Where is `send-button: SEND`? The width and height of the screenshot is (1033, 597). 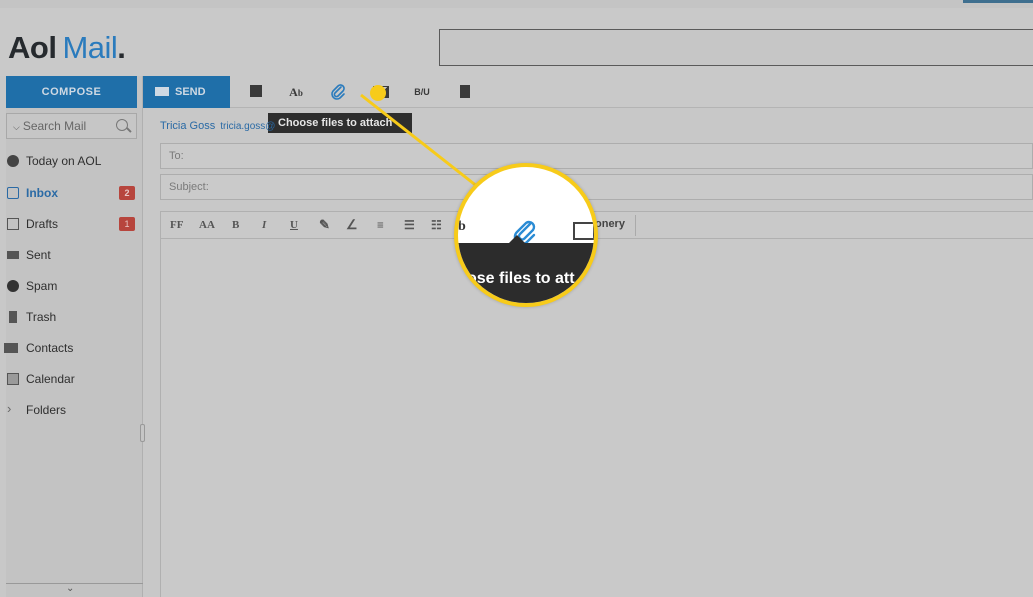 send-button: SEND is located at coordinates (186, 92).